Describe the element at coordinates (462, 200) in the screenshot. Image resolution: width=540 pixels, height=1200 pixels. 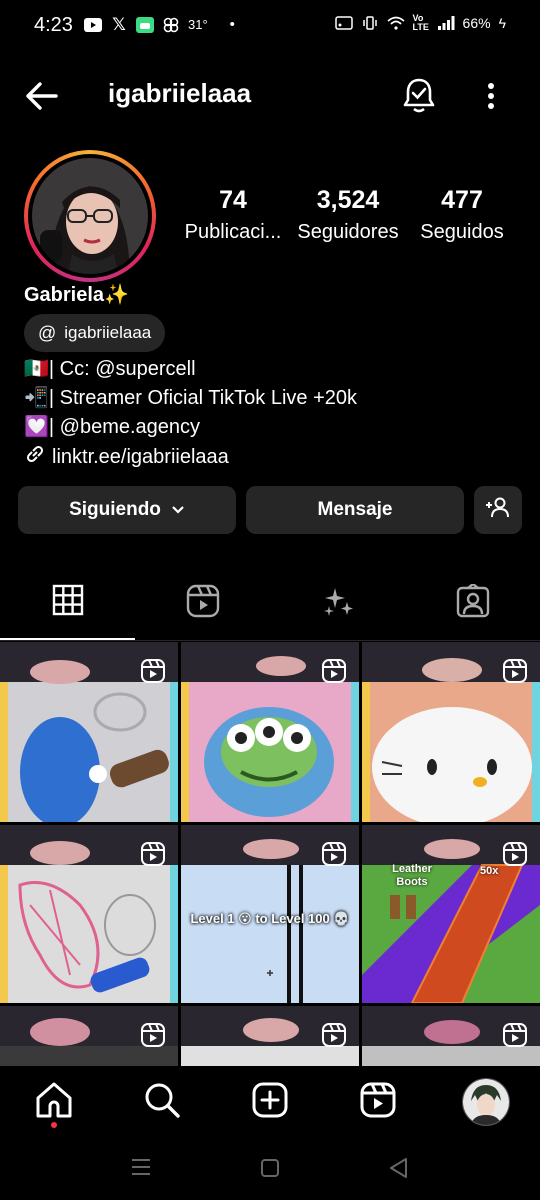
I see `following-count: 477` at that location.